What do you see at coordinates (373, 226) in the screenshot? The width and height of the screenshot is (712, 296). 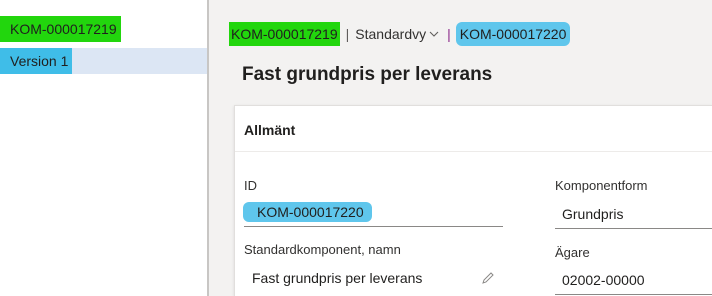 I see `id-field-underline` at bounding box center [373, 226].